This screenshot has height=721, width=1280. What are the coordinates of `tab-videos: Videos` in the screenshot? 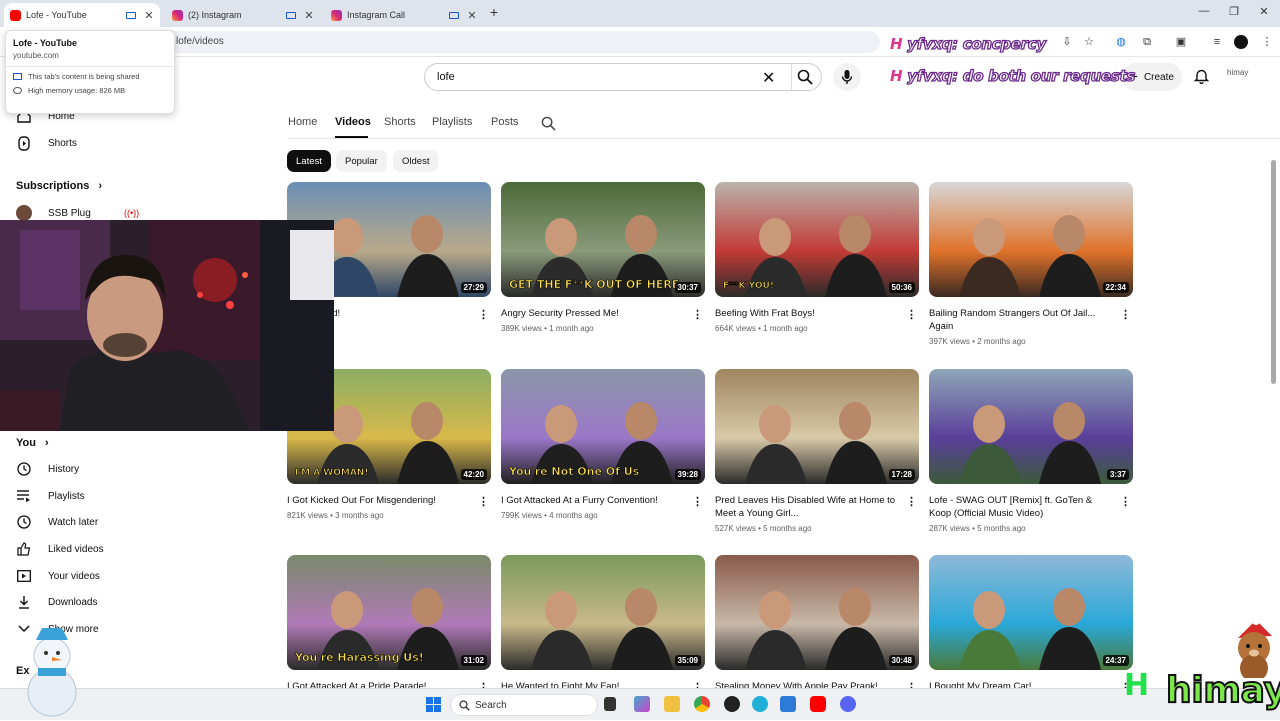 It's located at (353, 122).